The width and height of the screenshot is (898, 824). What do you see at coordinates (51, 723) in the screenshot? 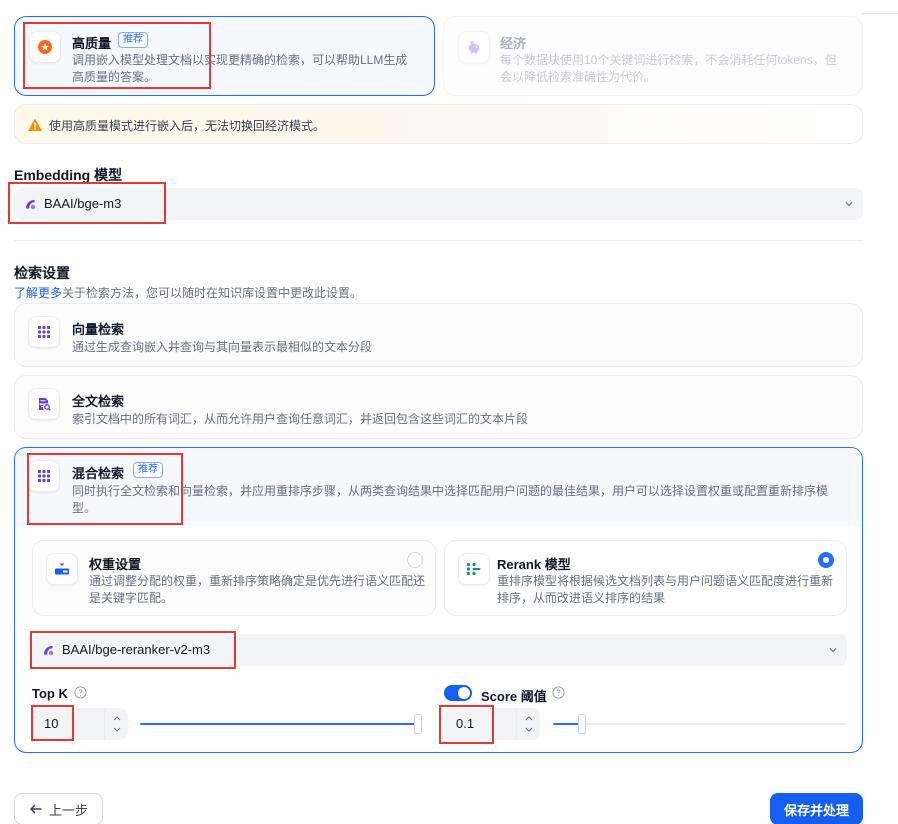
I see `top-k-value: 10` at bounding box center [51, 723].